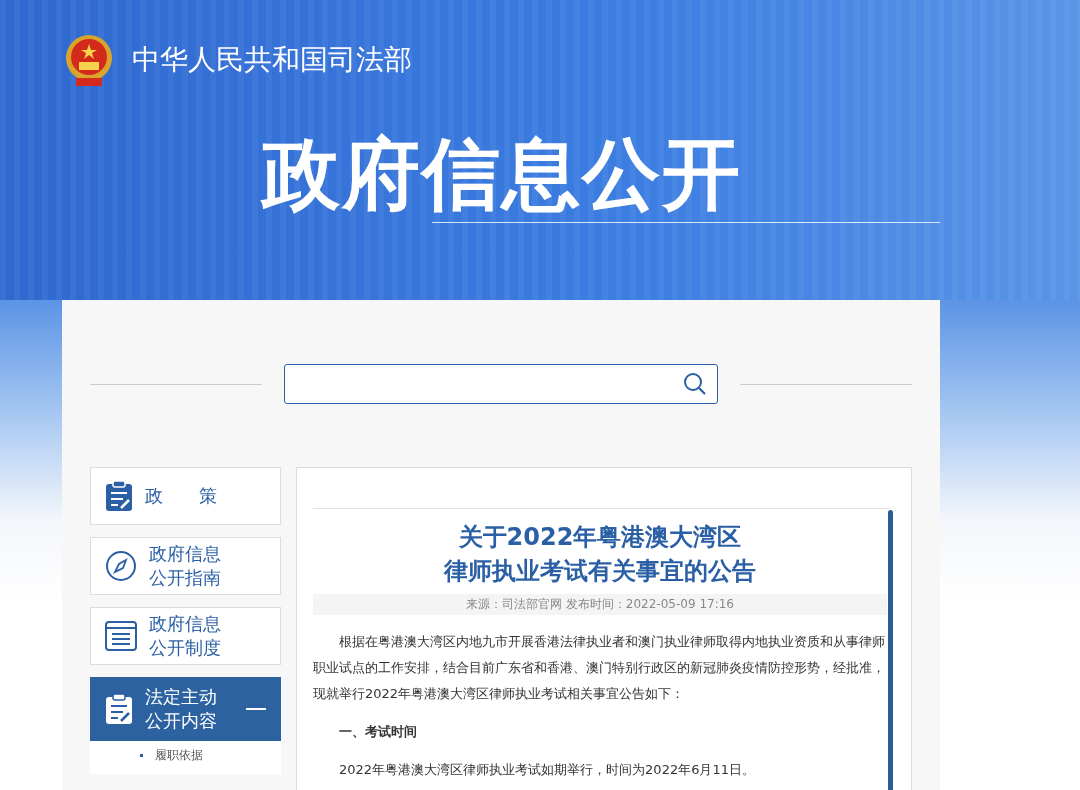 This screenshot has height=790, width=1080. I want to click on search-field, so click(501, 384).